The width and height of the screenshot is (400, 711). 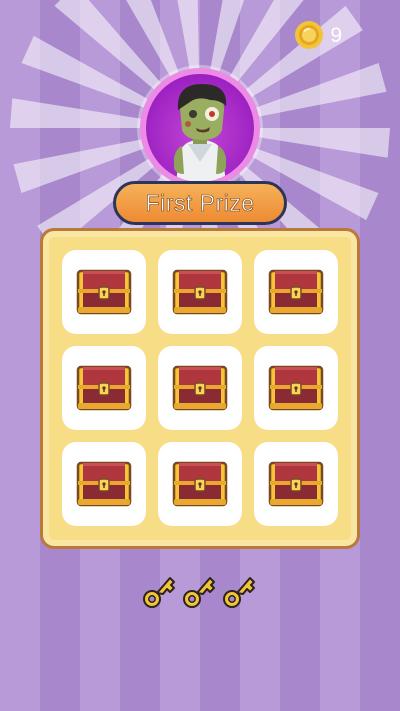 I want to click on zombie-character-icon, so click(x=200, y=133).